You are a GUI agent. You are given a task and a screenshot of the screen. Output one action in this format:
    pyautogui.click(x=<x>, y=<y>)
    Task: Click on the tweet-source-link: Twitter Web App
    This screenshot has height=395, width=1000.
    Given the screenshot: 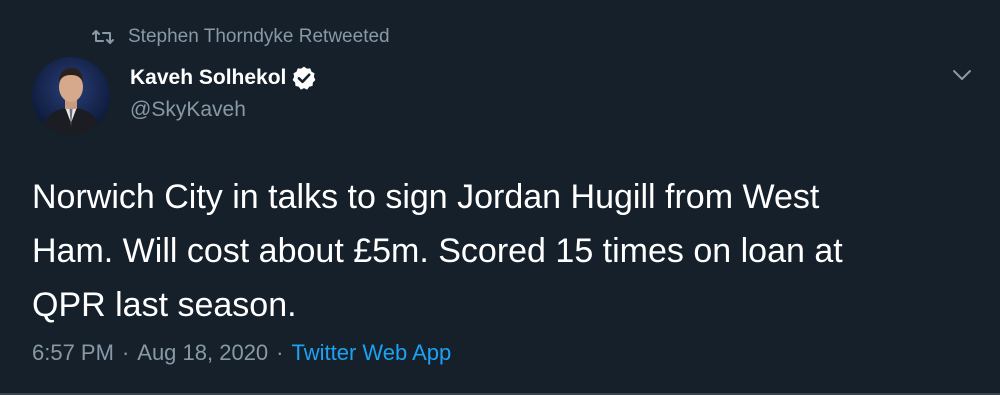 What is the action you would take?
    pyautogui.click(x=372, y=353)
    